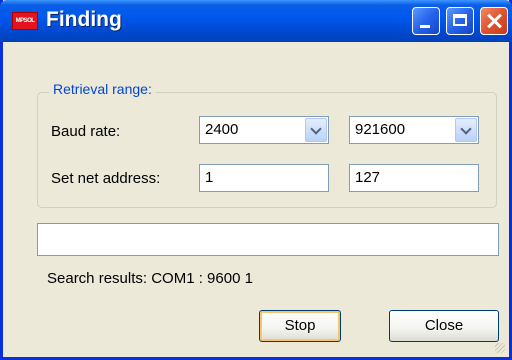 Image resolution: width=512 pixels, height=360 pixels. What do you see at coordinates (414, 178) in the screenshot?
I see `net-address-to-field: 127` at bounding box center [414, 178].